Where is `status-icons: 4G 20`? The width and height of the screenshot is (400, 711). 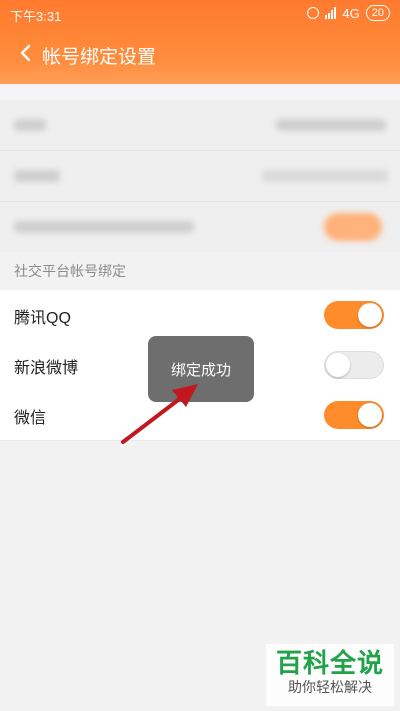 status-icons: 4G 20 is located at coordinates (348, 13).